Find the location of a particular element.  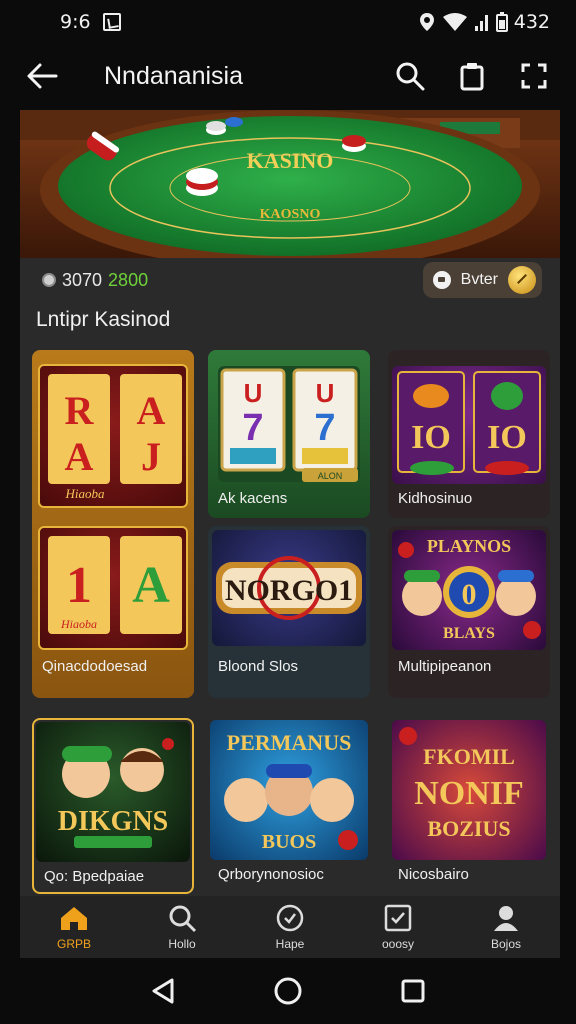

wifi-icon is located at coordinates (454, 22).